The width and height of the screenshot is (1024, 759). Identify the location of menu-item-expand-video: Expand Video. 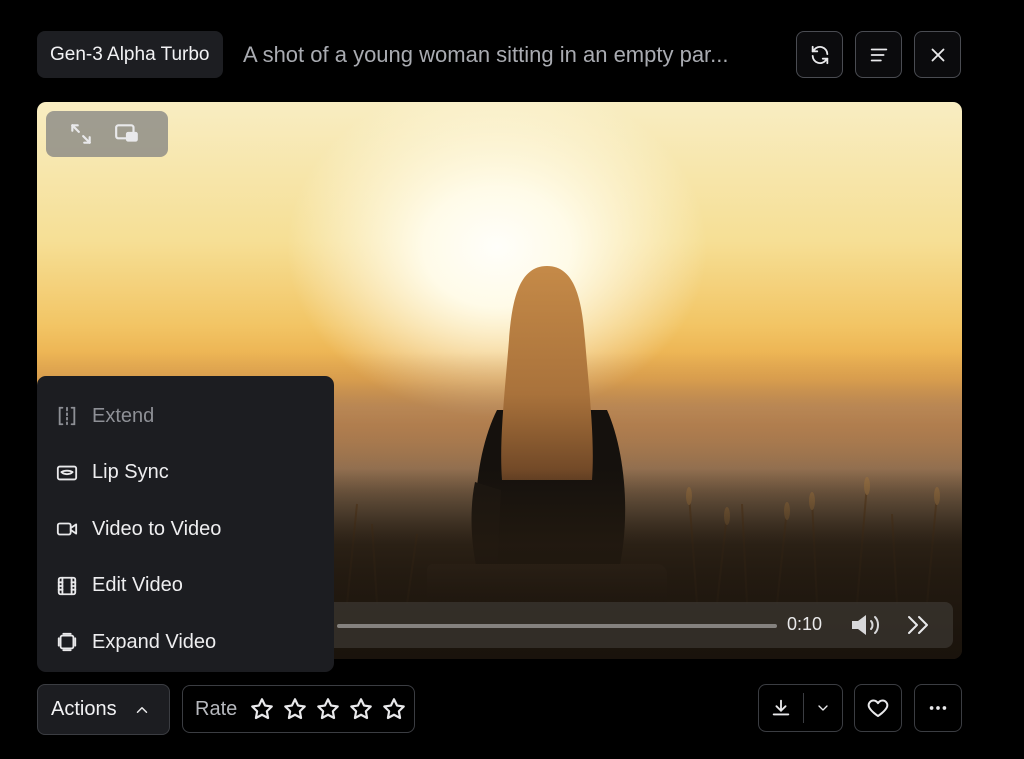
(185, 642).